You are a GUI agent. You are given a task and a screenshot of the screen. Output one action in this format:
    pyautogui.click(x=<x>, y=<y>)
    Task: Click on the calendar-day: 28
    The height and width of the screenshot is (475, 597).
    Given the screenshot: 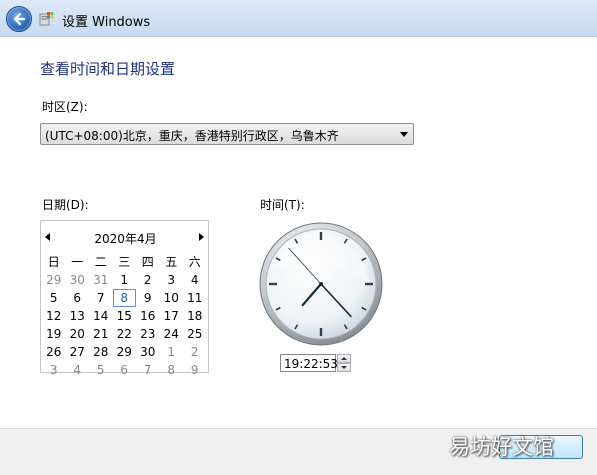 What is the action you would take?
    pyautogui.click(x=101, y=352)
    